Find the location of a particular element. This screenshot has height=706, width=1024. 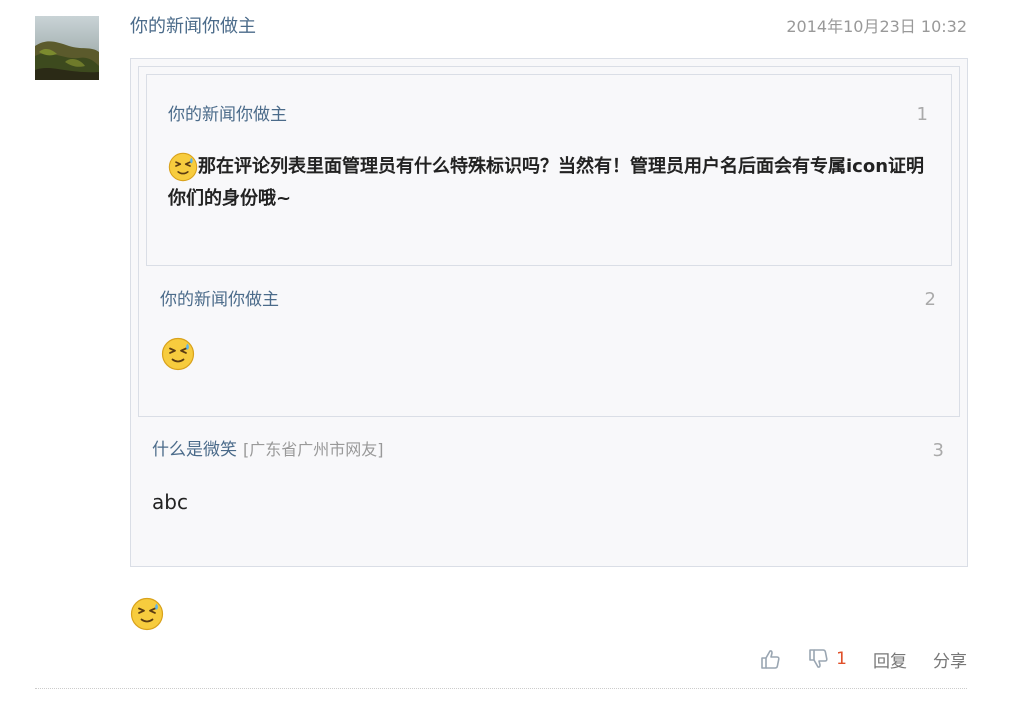

quote-1-floor-number: 1 is located at coordinates (922, 114).